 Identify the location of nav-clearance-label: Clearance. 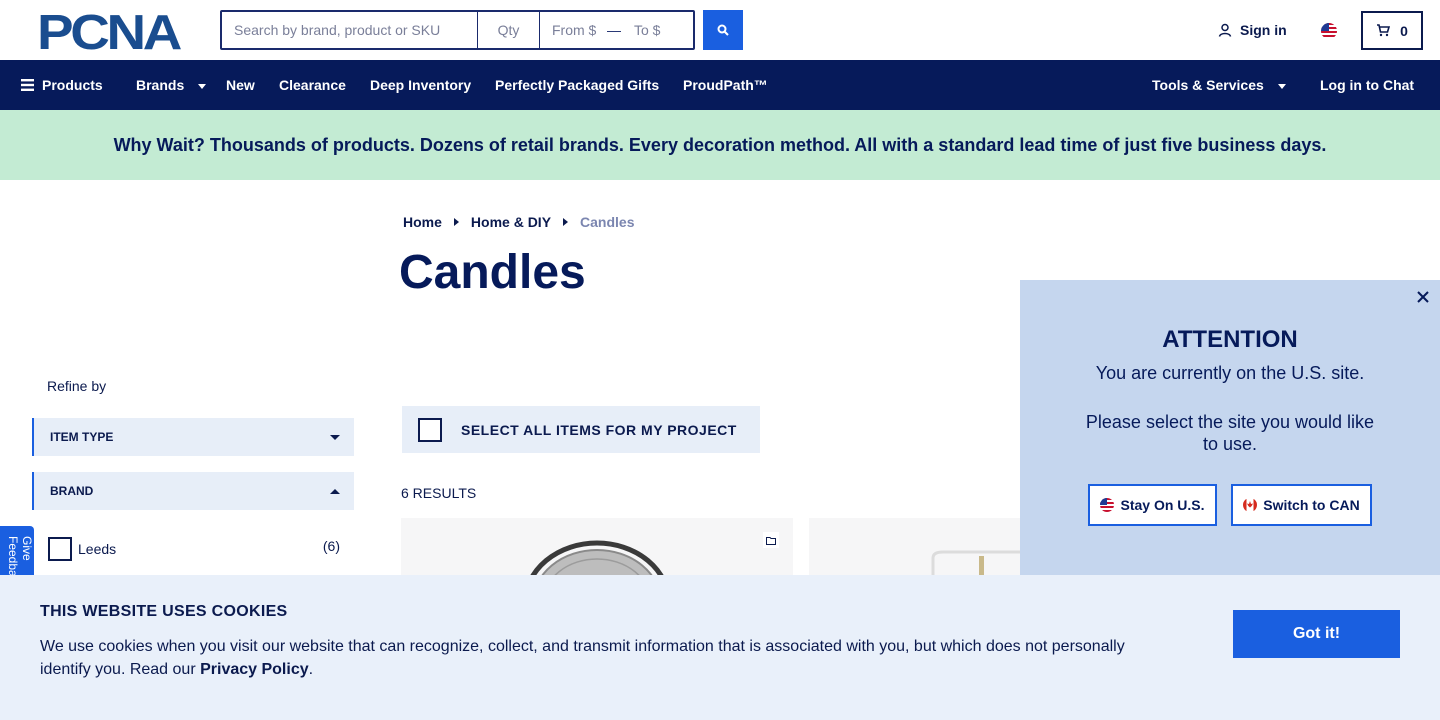
(312, 85).